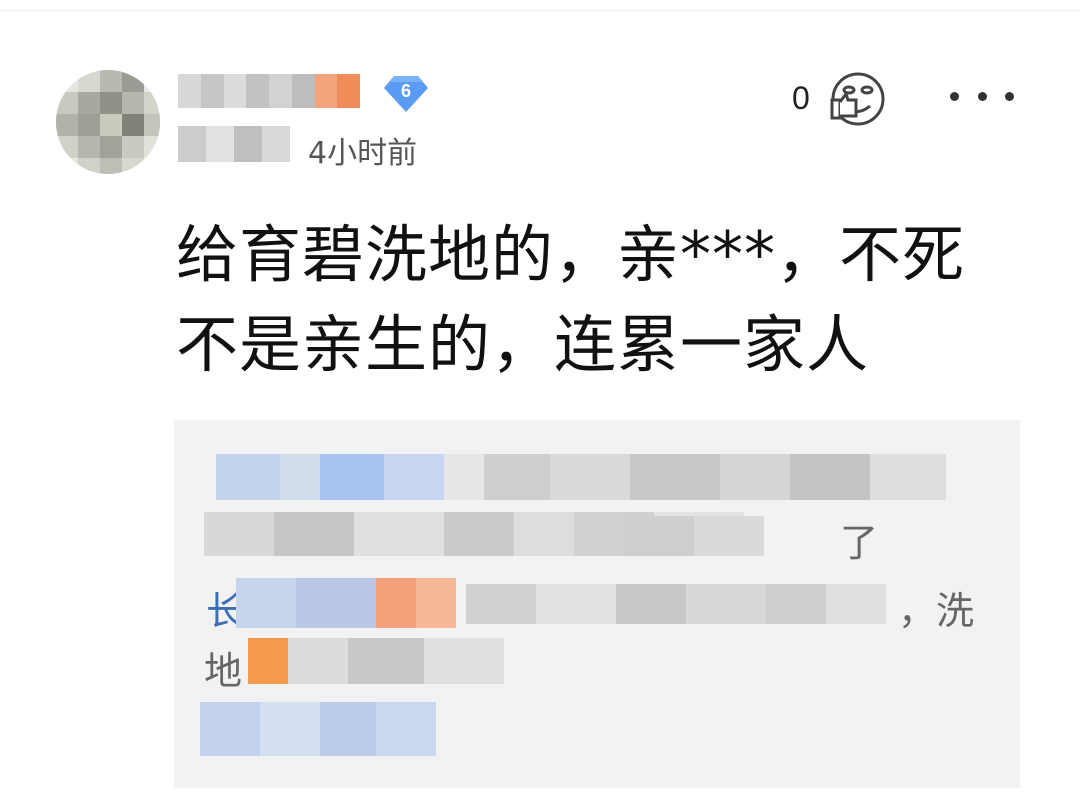  Describe the element at coordinates (108, 122) in the screenshot. I see `avatar` at that location.